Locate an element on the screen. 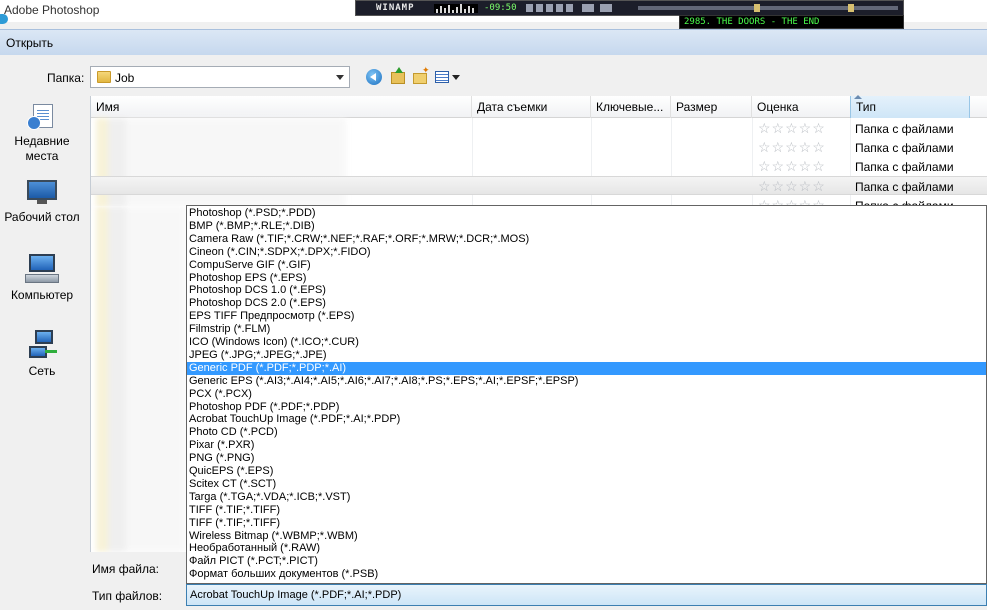 The height and width of the screenshot is (610, 987). winamp-next-icon is located at coordinates (569, 8).